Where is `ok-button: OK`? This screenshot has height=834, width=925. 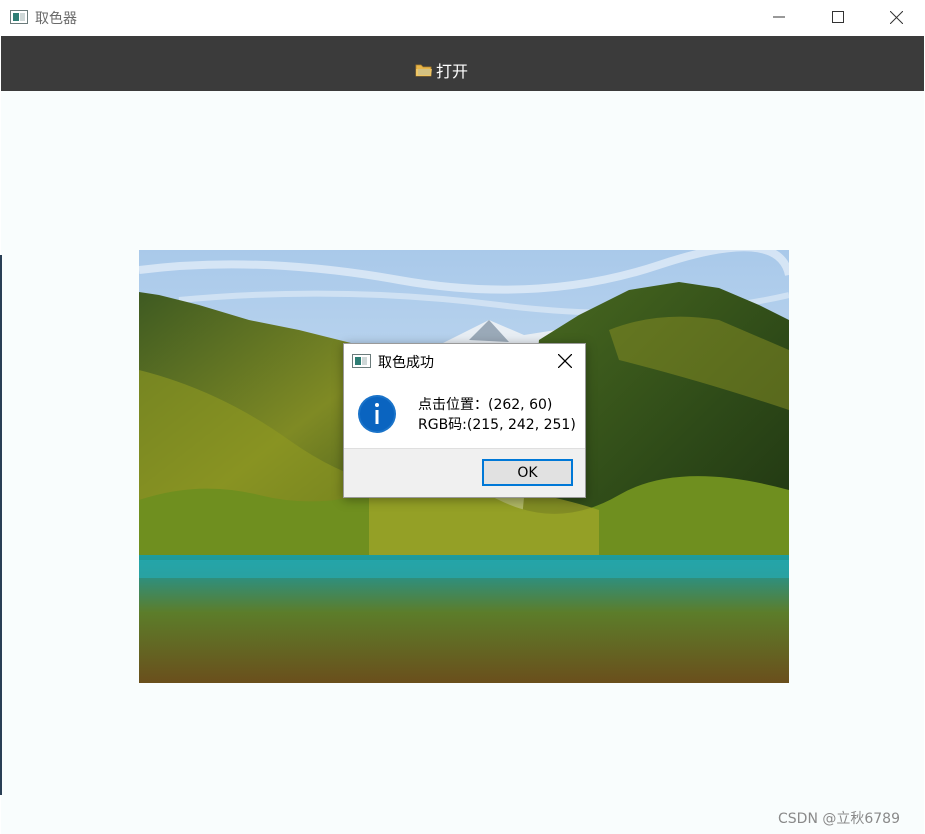
ok-button: OK is located at coordinates (527, 472).